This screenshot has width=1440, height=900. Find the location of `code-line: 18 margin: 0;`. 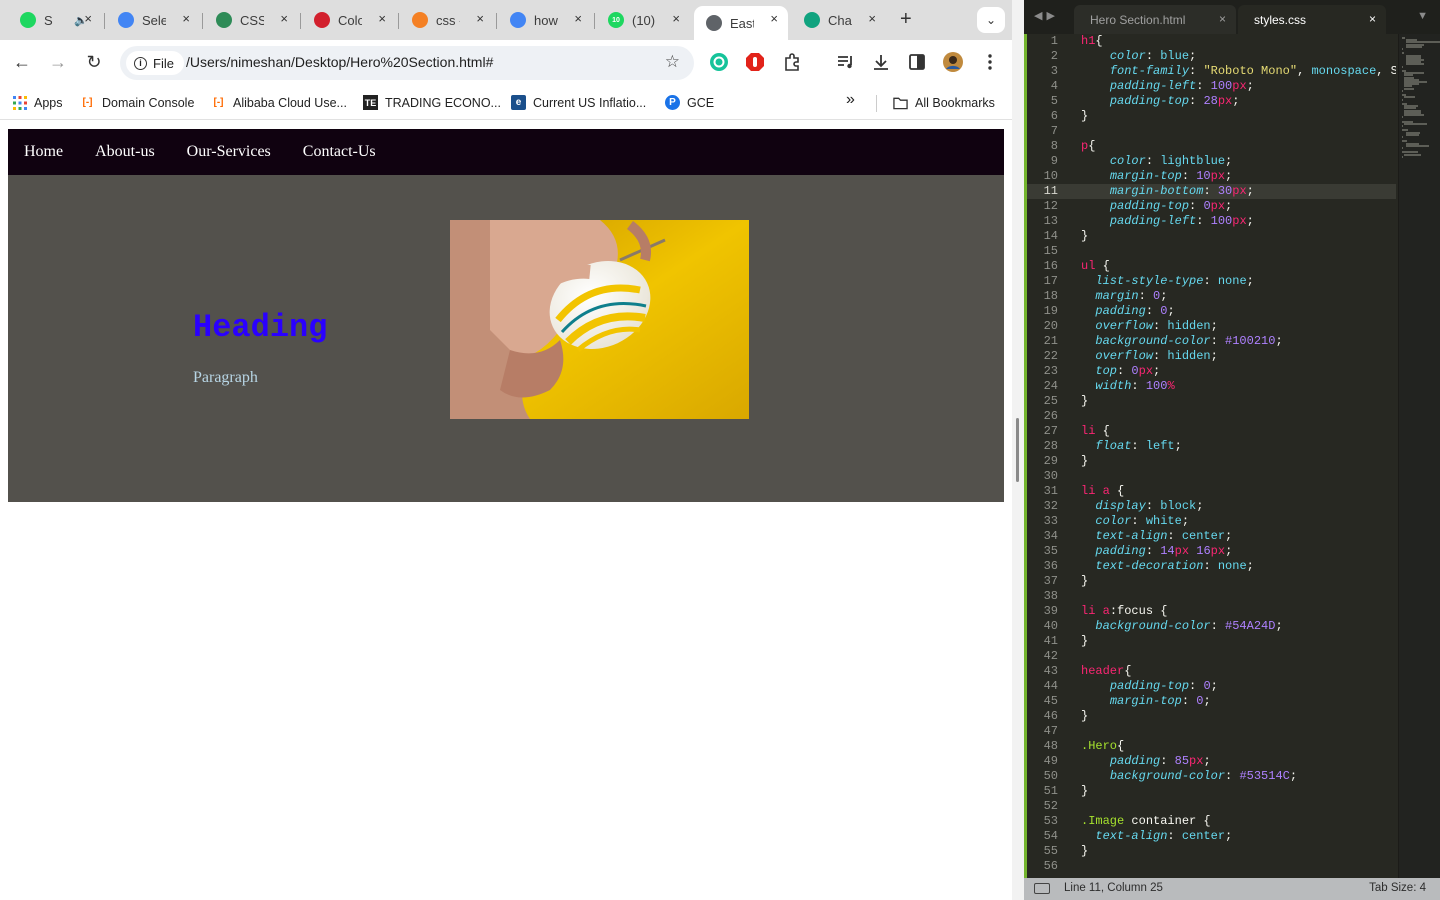

code-line: 18 margin: 0; is located at coordinates (1210, 296).